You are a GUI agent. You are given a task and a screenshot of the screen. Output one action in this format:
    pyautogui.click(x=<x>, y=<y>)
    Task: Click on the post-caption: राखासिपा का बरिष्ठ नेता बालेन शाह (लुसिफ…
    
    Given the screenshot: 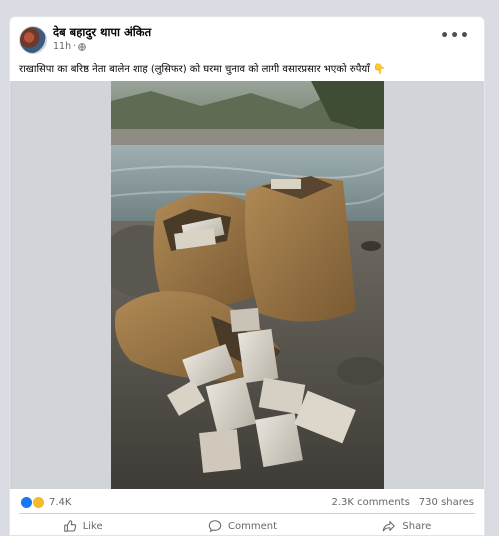 What is the action you would take?
    pyautogui.click(x=202, y=69)
    